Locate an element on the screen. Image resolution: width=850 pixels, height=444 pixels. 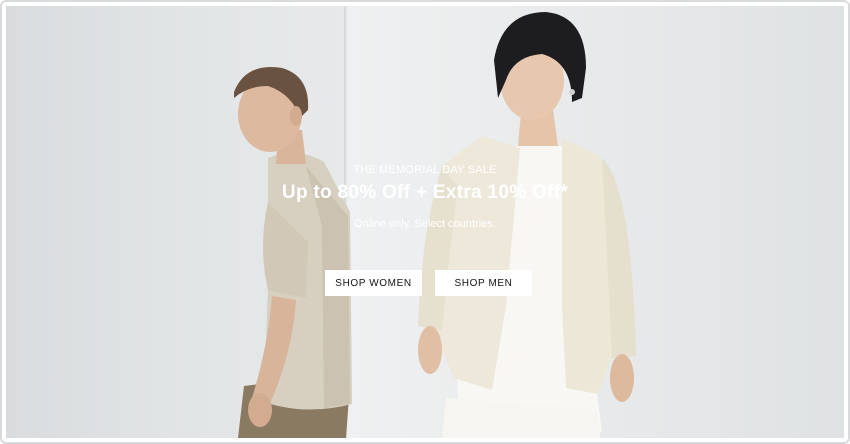
sale-subline: Online only. Select countries. is located at coordinates (425, 224).